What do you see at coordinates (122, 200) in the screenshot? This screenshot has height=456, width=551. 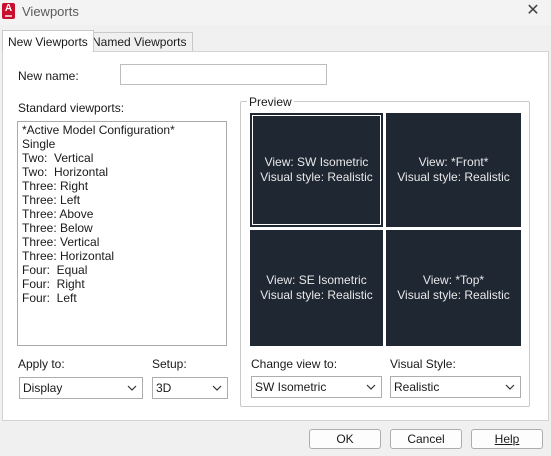 I see `list-item: Three: Left` at bounding box center [122, 200].